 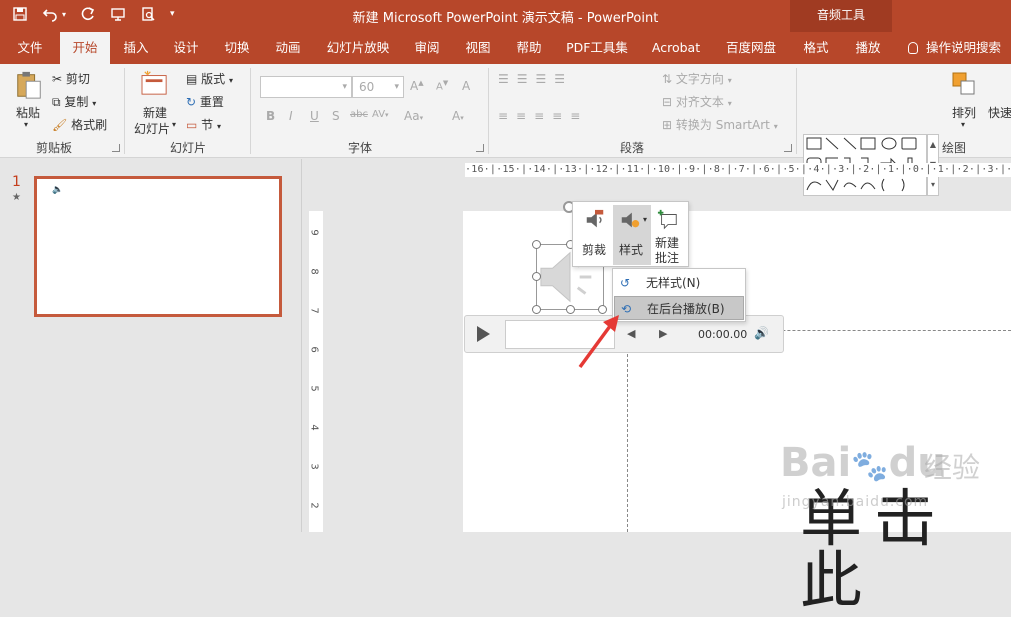 I want to click on tab-animations: 动画, so click(x=288, y=48).